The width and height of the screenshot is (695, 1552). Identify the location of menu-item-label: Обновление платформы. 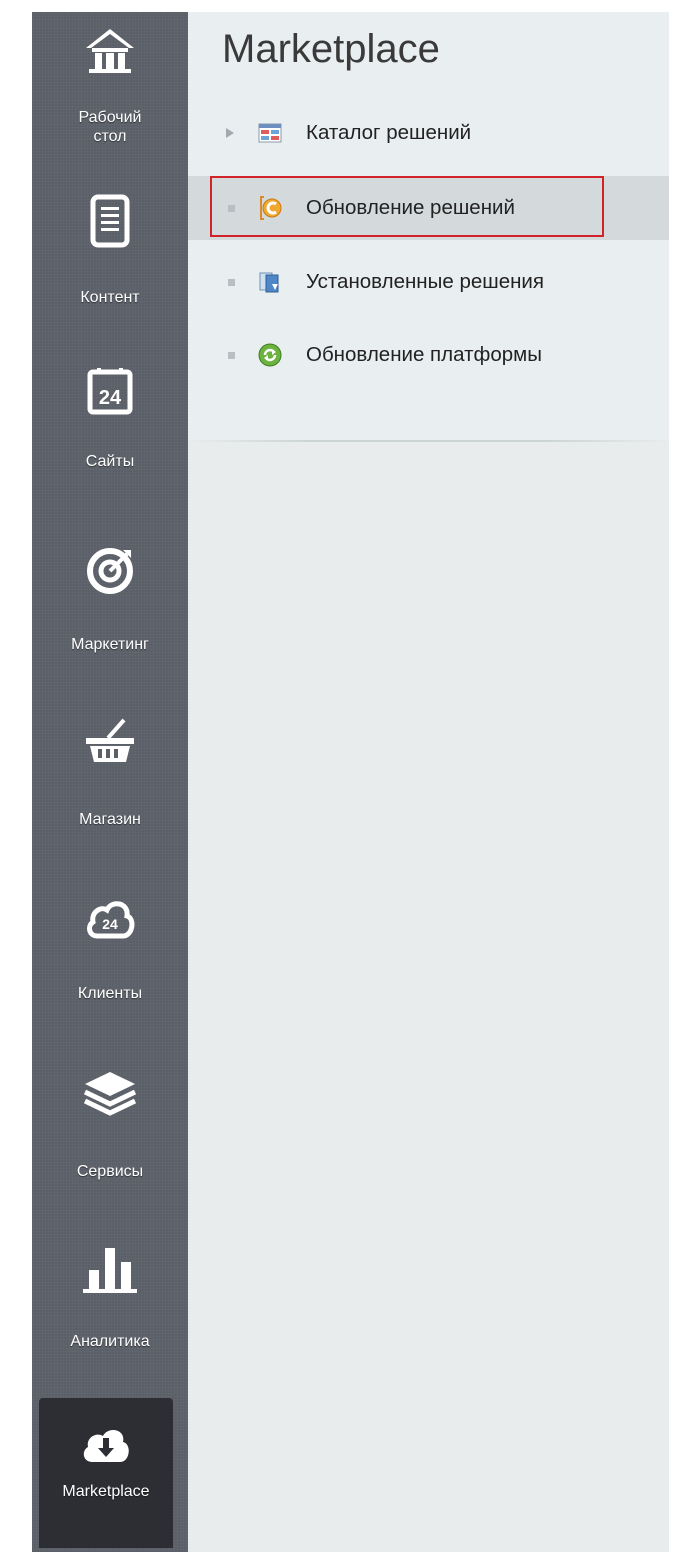
(424, 354).